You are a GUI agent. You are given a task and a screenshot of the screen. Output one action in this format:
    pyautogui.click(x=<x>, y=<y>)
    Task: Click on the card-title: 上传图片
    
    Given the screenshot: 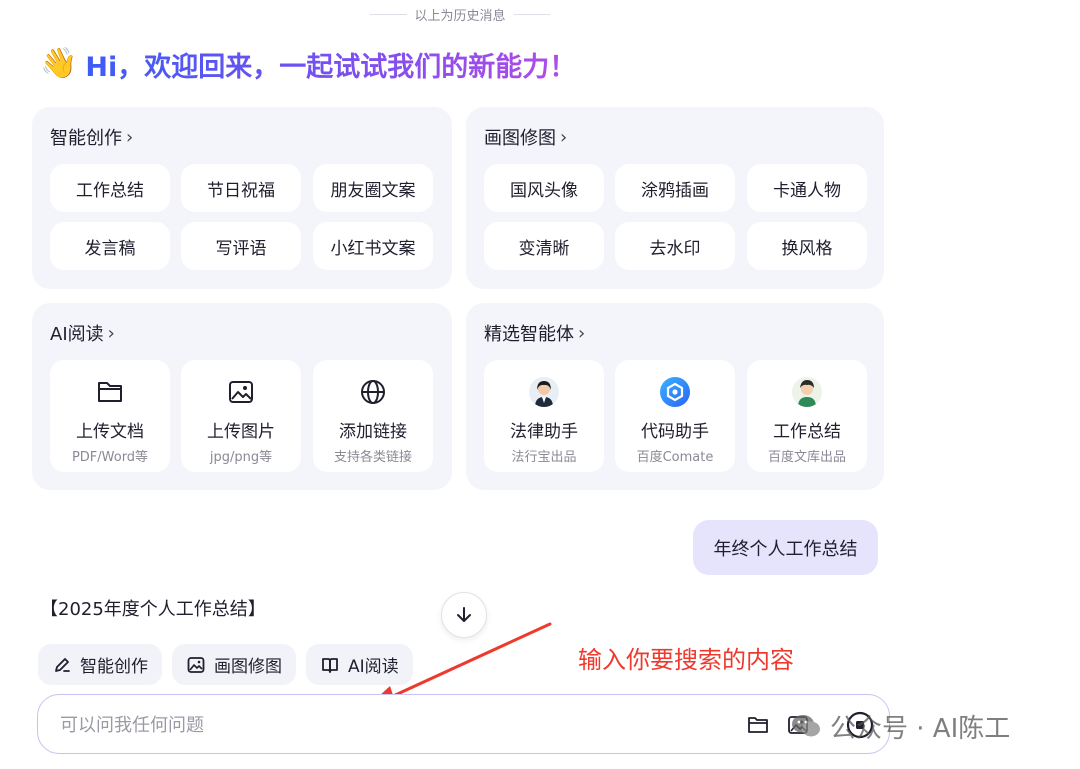 What is the action you would take?
    pyautogui.click(x=241, y=432)
    